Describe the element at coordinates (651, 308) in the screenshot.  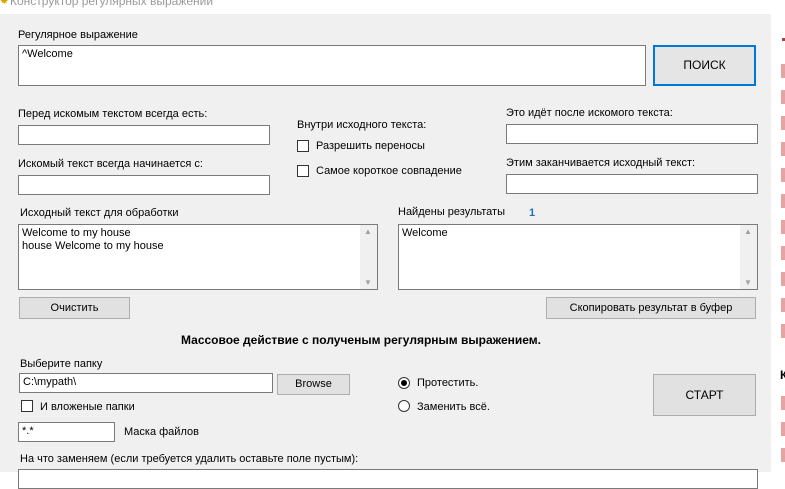
I see `copy-result-button: Скопировать результат в буфер` at that location.